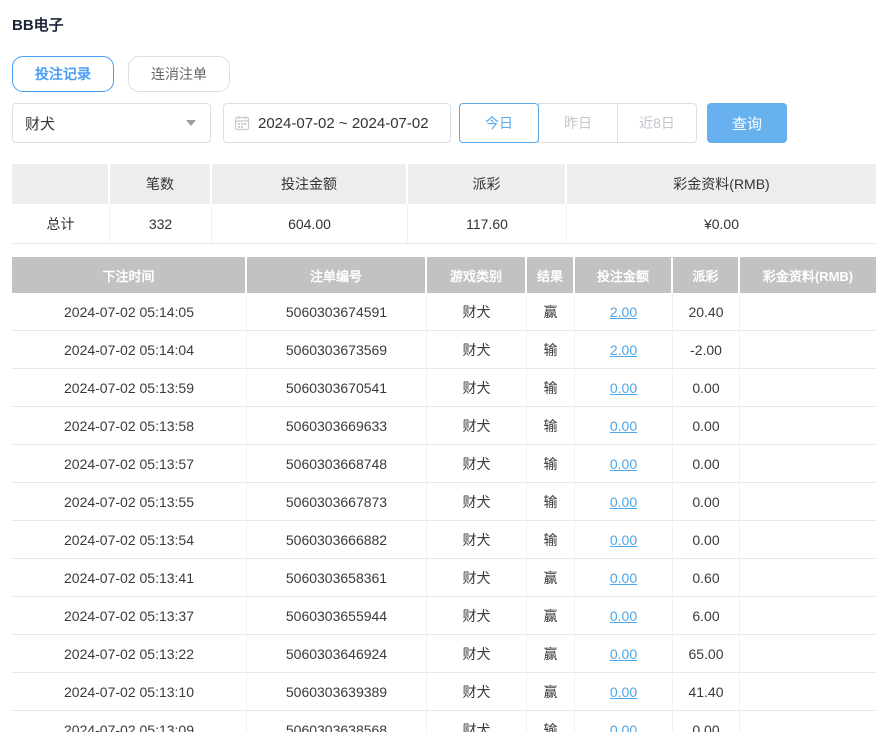 Image resolution: width=883 pixels, height=732 pixels. What do you see at coordinates (477, 275) in the screenshot?
I see `column-header: 游戏类别` at bounding box center [477, 275].